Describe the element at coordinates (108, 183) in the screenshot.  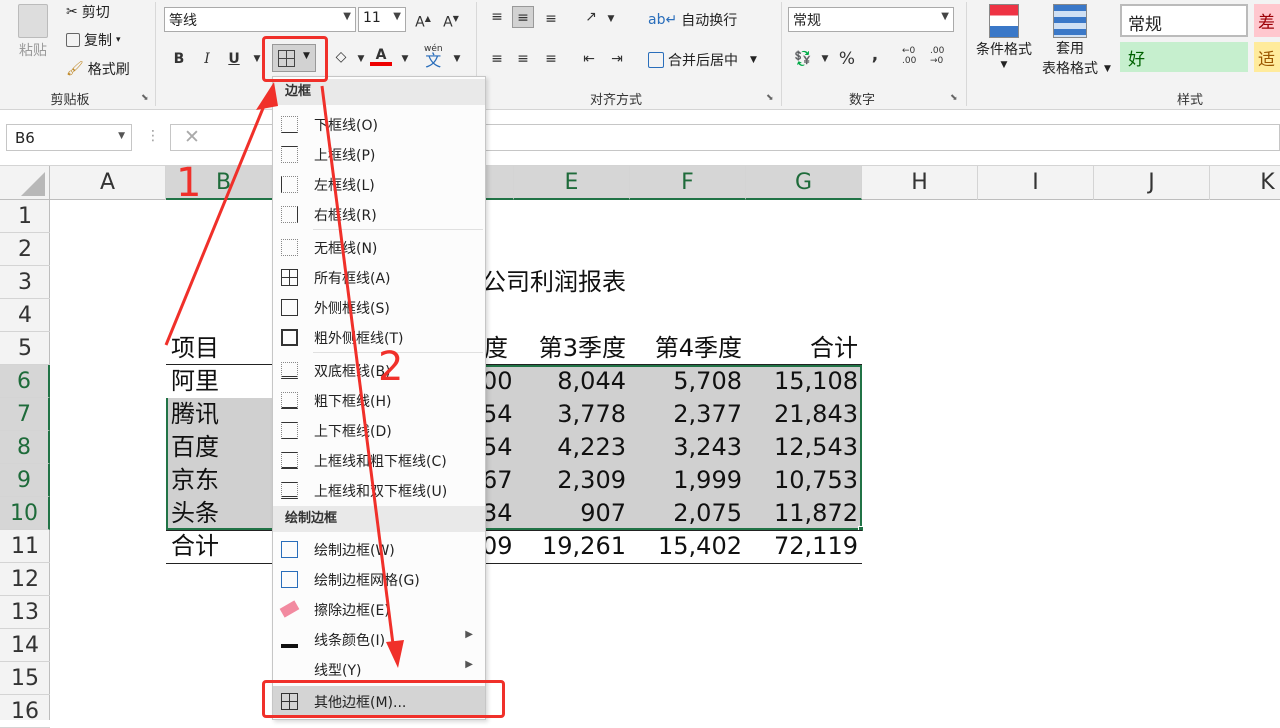
I see `col-header-a: A` at that location.